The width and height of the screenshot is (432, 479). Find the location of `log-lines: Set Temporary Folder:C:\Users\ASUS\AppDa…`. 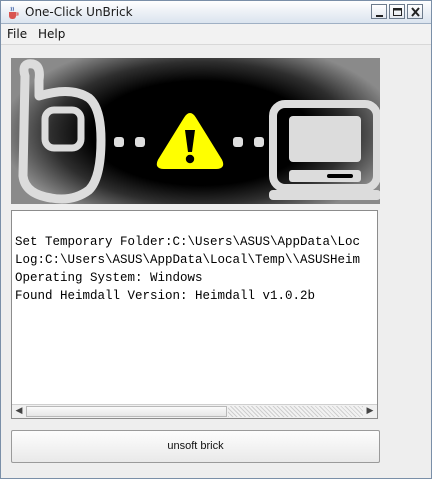

log-lines: Set Temporary Folder:C:\Users\ASUS\AppDa… is located at coordinates (196, 269).